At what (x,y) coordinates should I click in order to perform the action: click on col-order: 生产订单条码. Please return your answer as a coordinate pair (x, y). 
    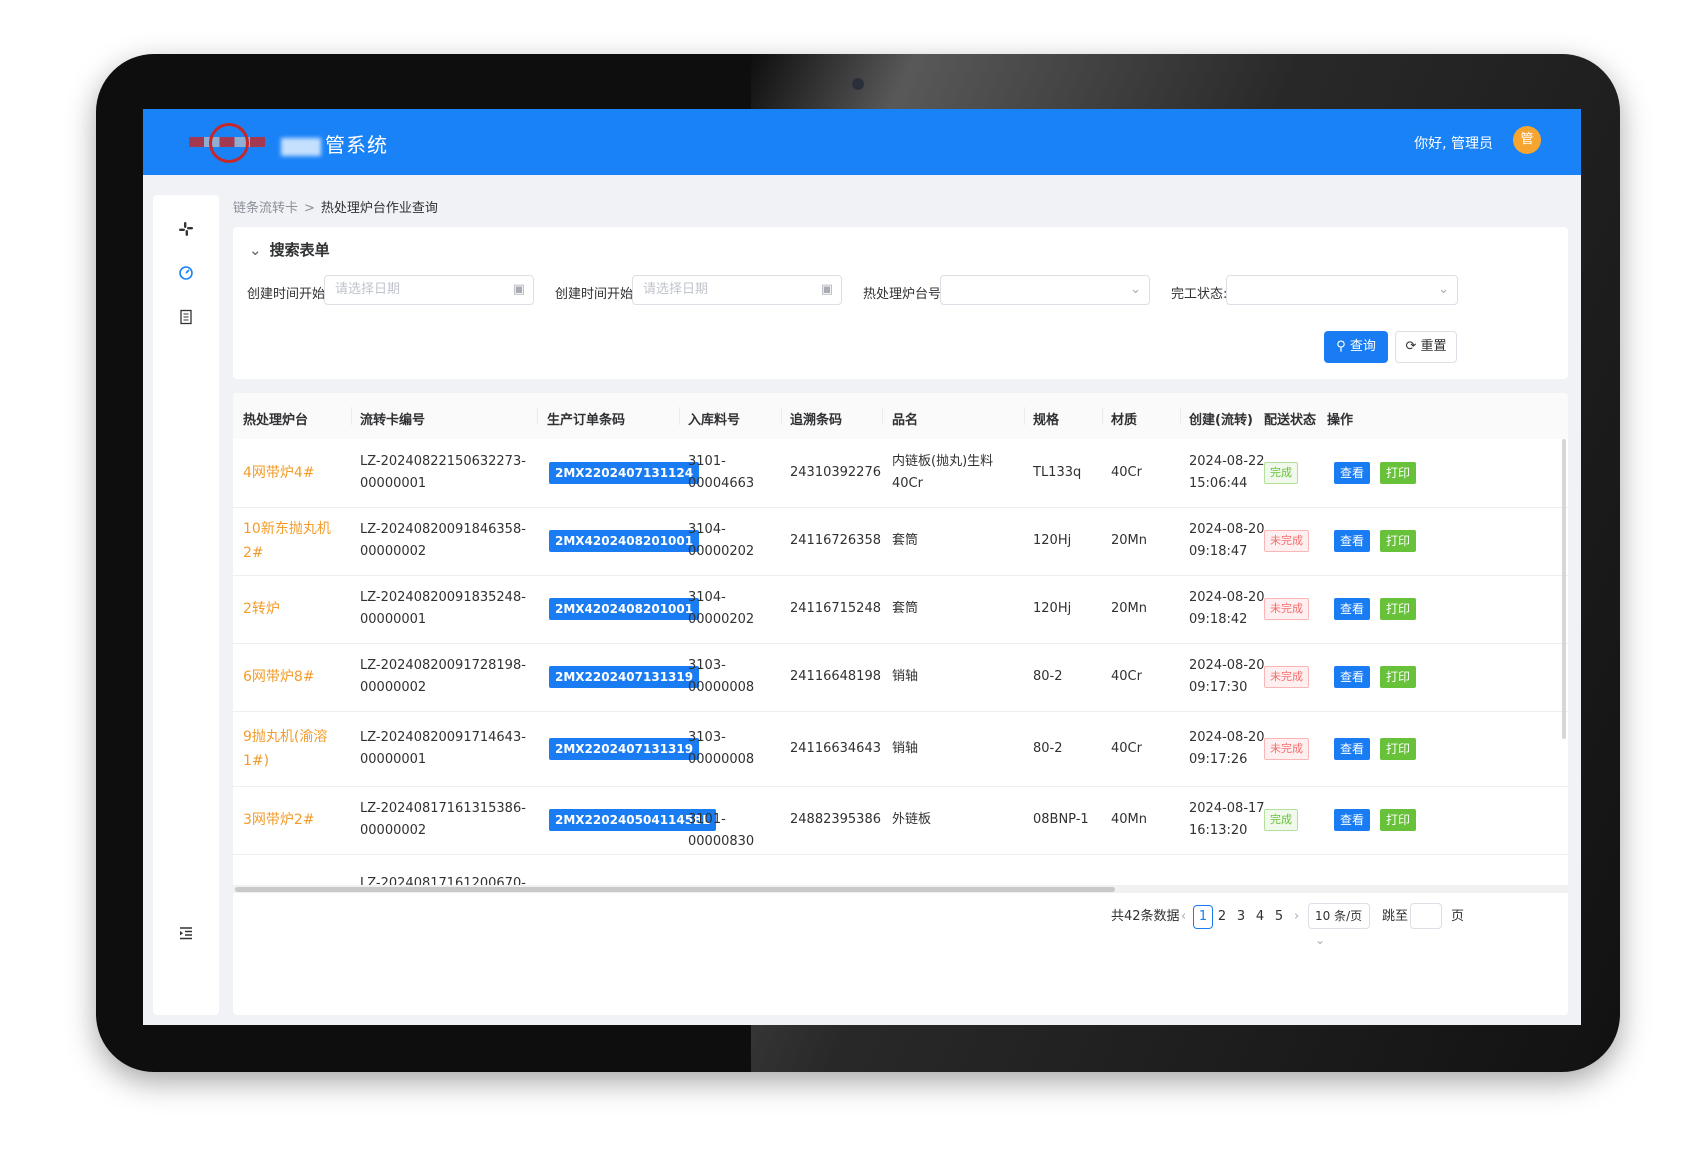
    Looking at the image, I should click on (586, 420).